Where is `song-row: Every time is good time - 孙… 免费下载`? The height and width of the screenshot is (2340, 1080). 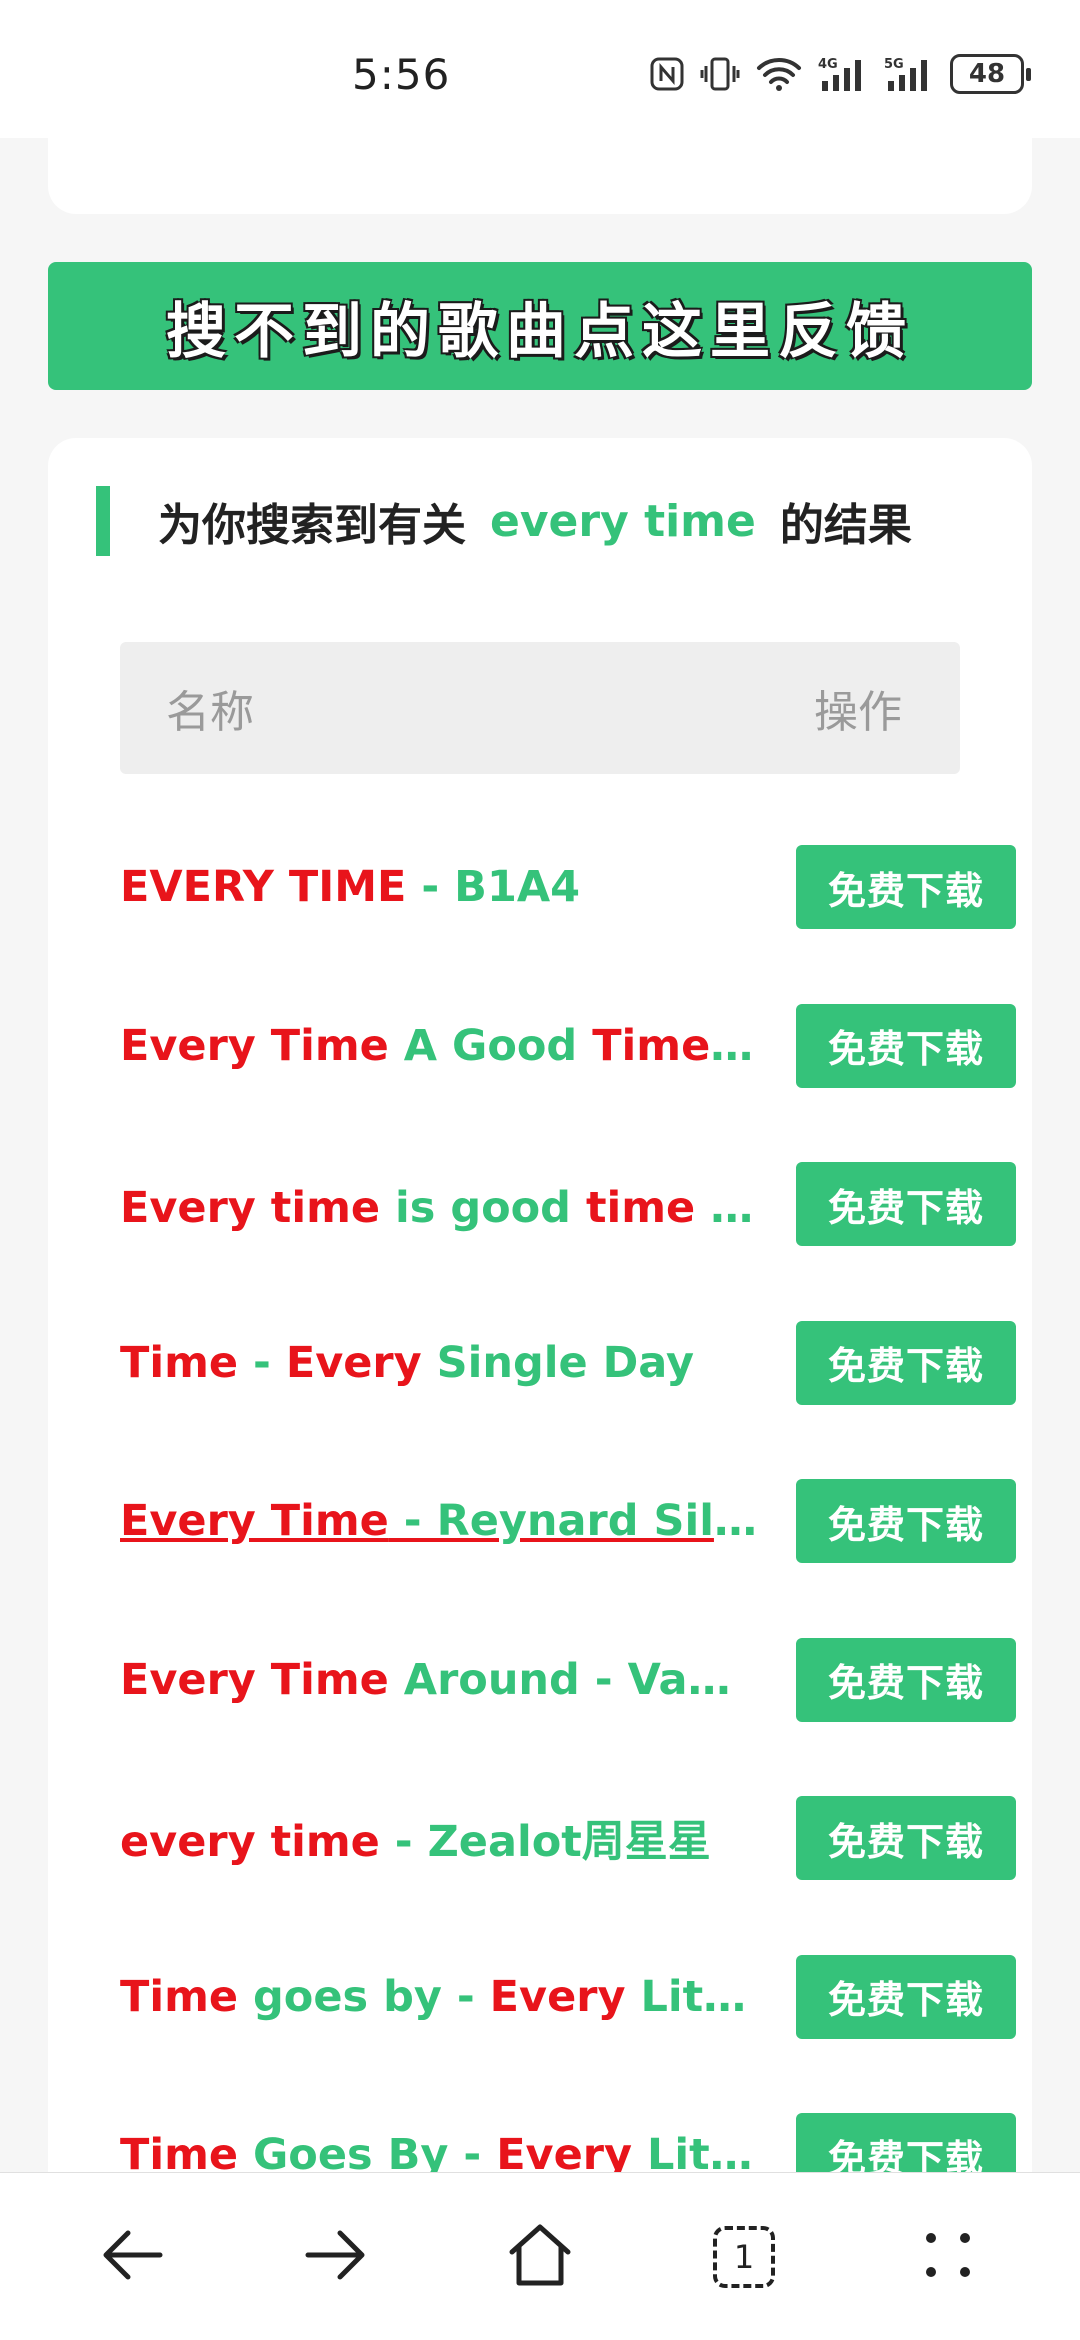
song-row: Every time is good time - 孙… 免费下载 is located at coordinates (540, 1204).